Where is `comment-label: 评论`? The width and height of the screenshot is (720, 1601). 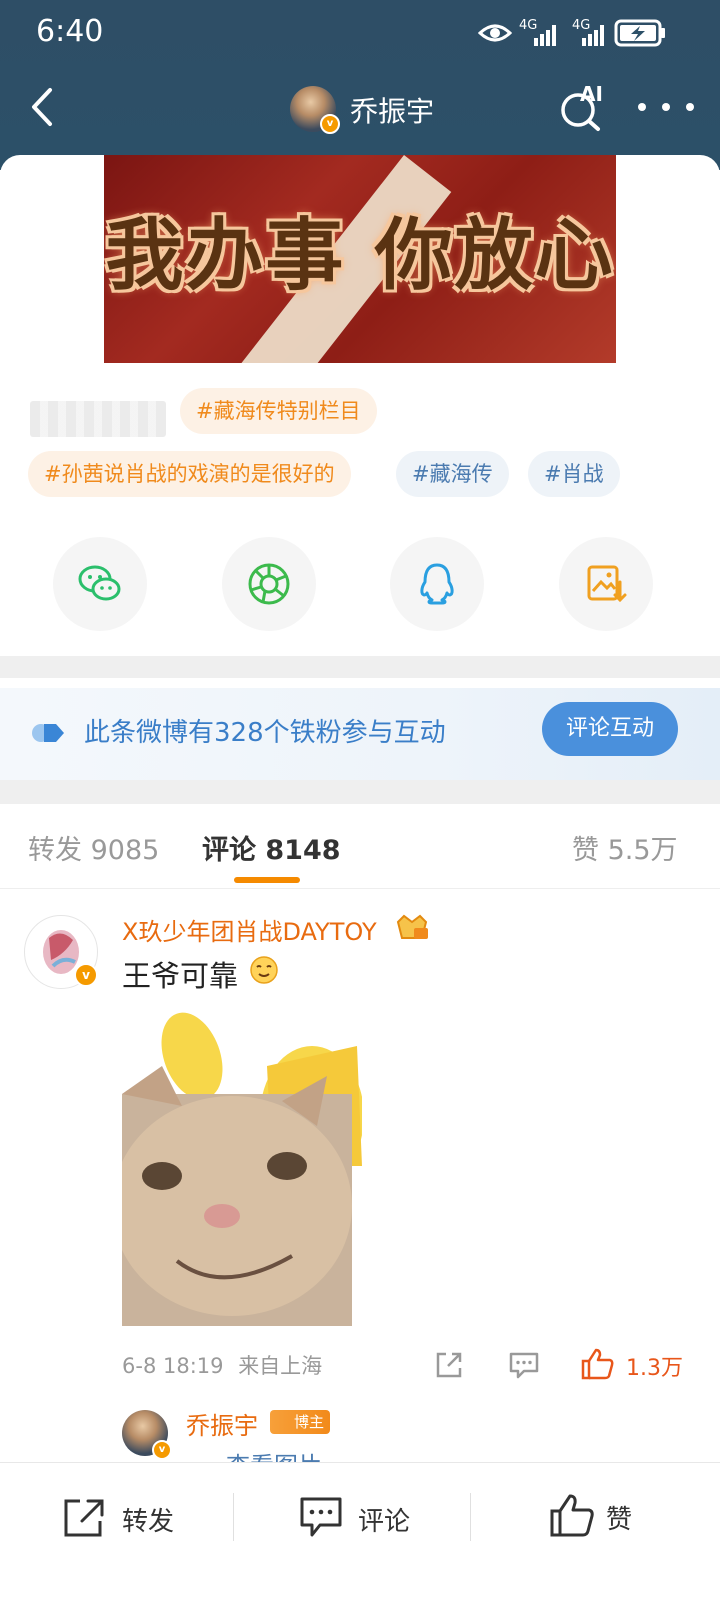
comment-label: 评论 is located at coordinates (384, 1522).